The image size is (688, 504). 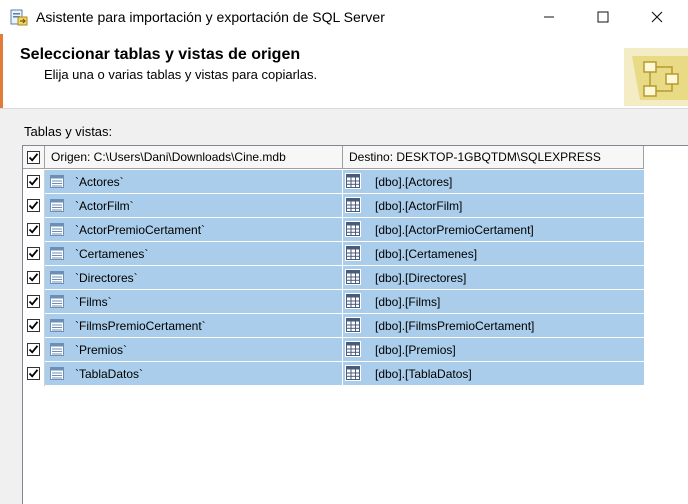 What do you see at coordinates (493, 302) in the screenshot?
I see `destination-cell: [dbo].[Films]` at bounding box center [493, 302].